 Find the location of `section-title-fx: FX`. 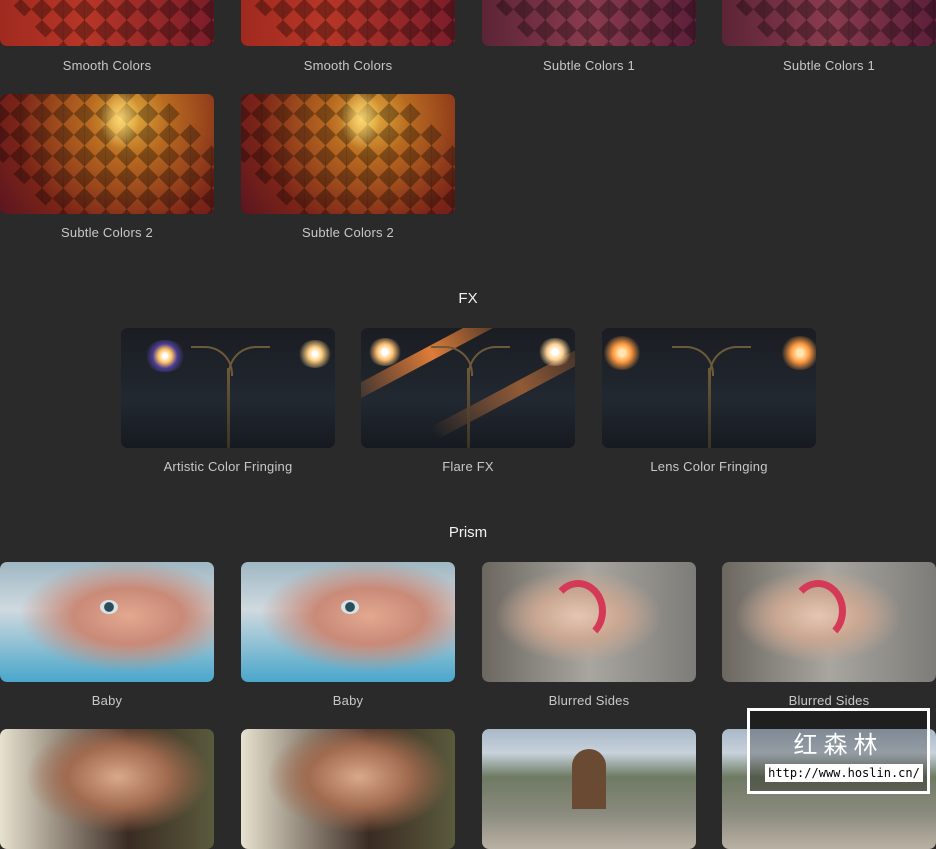

section-title-fx: FX is located at coordinates (468, 298).